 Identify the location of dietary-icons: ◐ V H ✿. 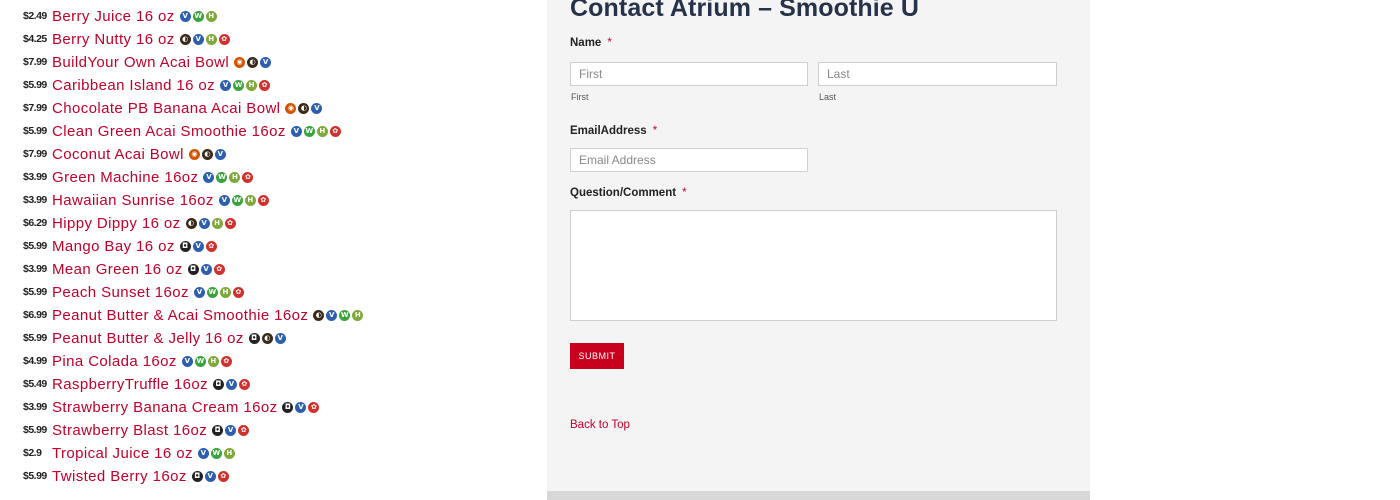
(210, 223).